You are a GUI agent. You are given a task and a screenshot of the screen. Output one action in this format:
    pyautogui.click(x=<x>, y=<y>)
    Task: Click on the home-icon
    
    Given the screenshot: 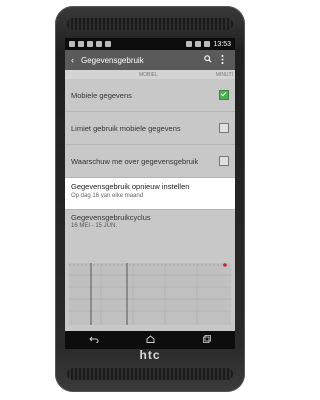 What is the action you would take?
    pyautogui.click(x=150, y=340)
    